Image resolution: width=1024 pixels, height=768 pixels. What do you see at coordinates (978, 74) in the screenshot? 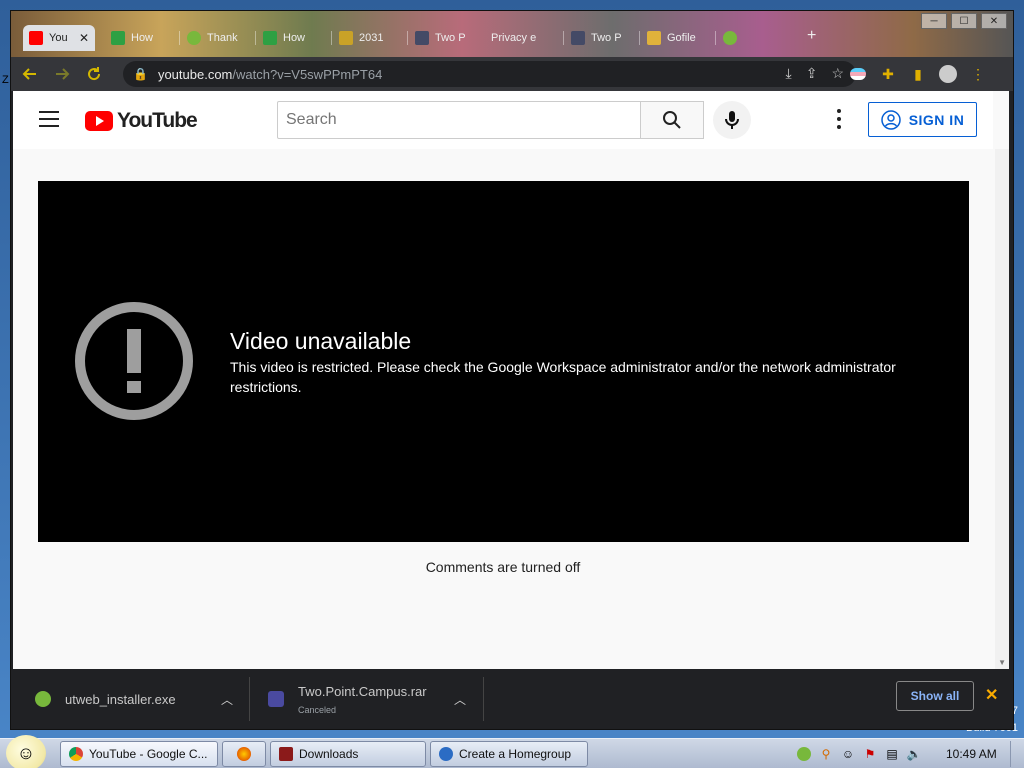
I see `browser-menu-icon: ⋮` at bounding box center [978, 74].